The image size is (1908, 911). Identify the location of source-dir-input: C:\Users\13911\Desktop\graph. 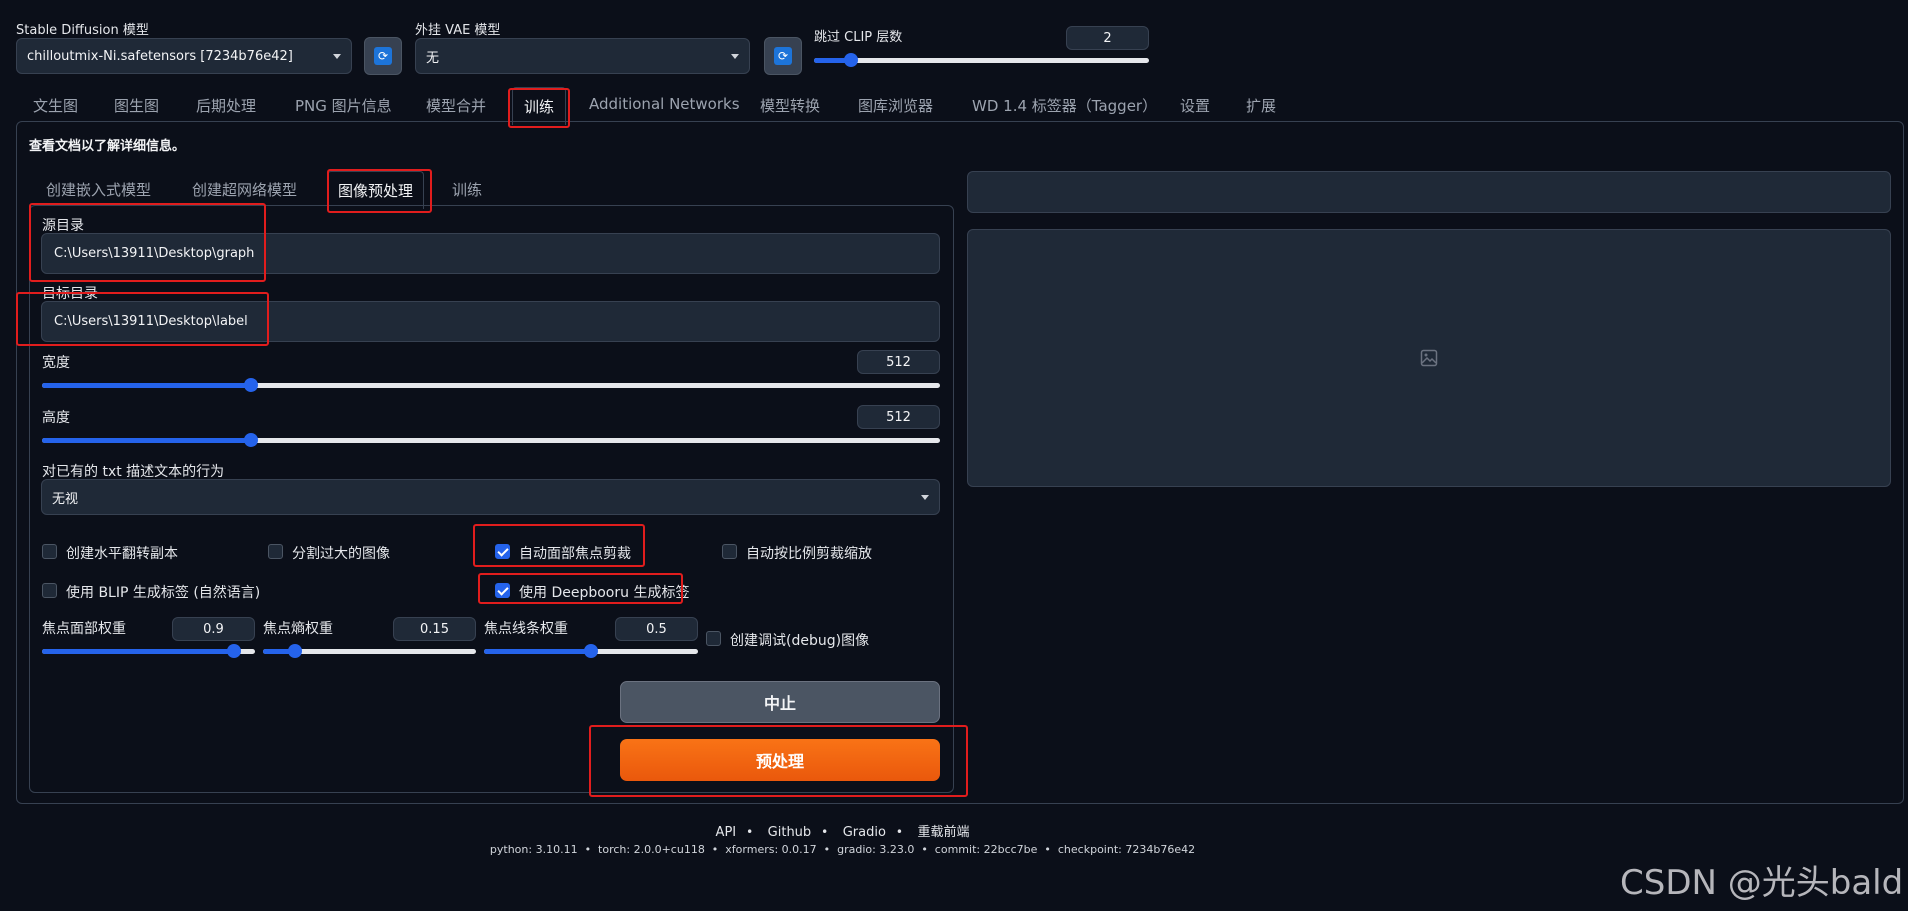
(490, 253).